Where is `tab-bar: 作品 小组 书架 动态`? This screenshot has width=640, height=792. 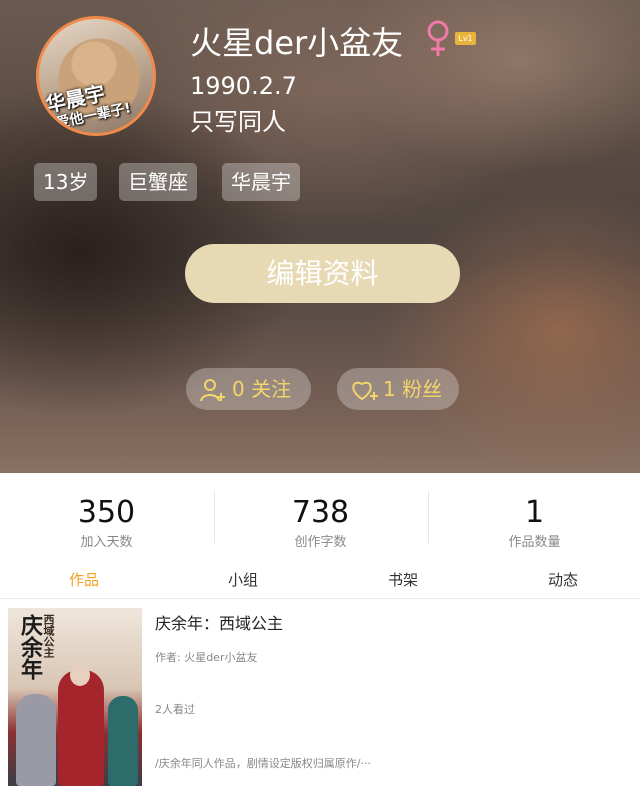 tab-bar: 作品 小组 书架 动态 is located at coordinates (320, 581).